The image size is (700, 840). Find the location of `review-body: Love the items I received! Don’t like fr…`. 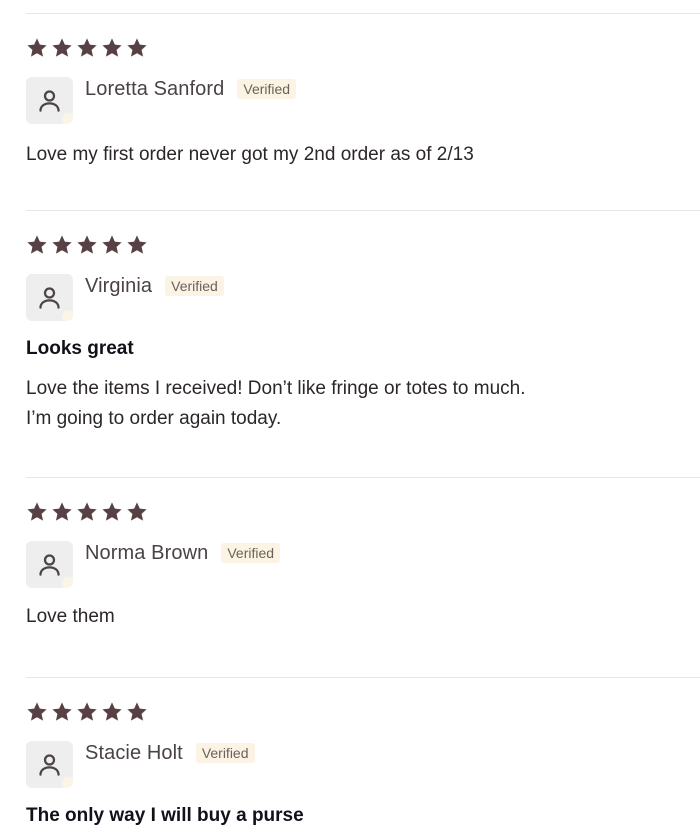

review-body: Love the items I received! Don’t like fr… is located at coordinates (276, 404).